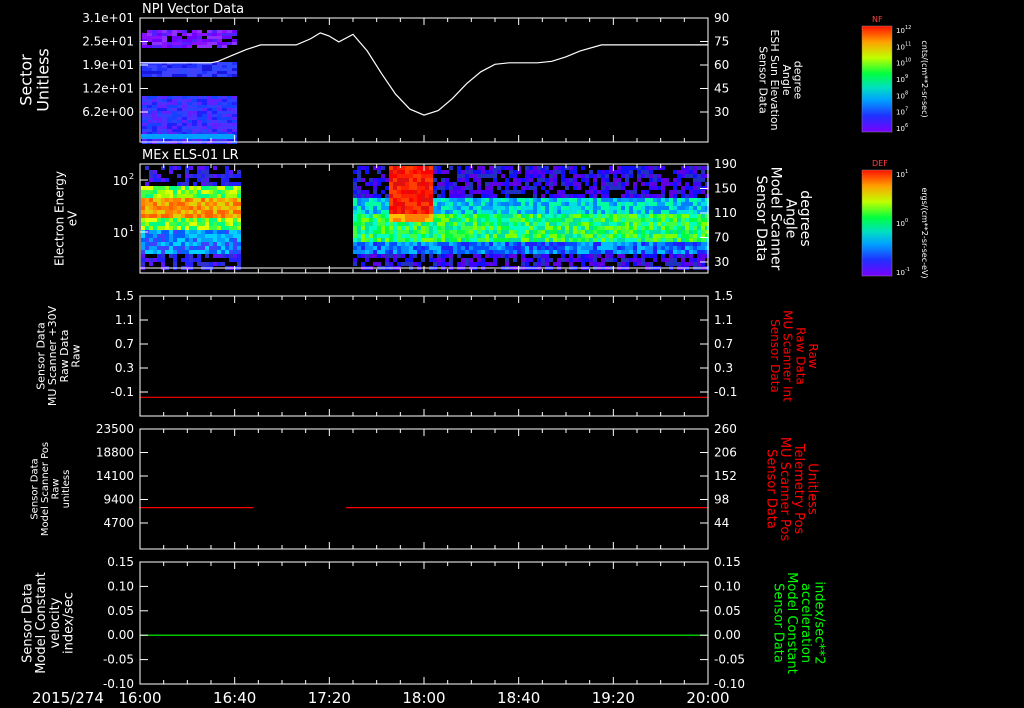 Image resolution: width=1024 pixels, height=708 pixels. What do you see at coordinates (34, 488) in the screenshot?
I see `ylabel-left-4: Sensor Data` at bounding box center [34, 488].